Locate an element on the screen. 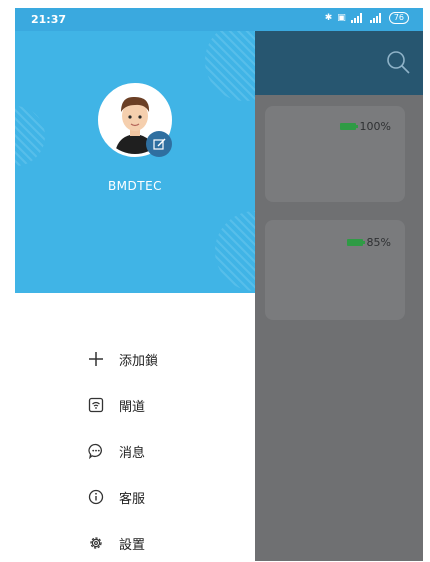  menu-item-label: 設置 is located at coordinates (132, 545).